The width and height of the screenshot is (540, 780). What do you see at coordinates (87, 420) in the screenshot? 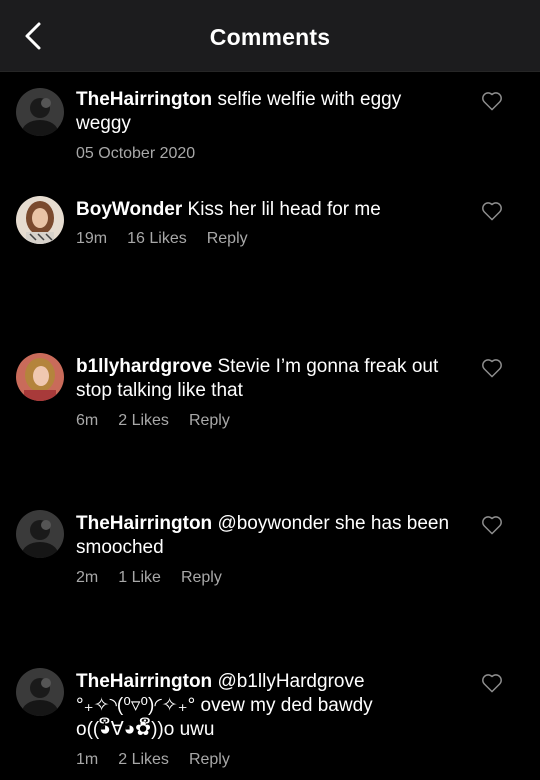
I see `comment-time: 6m` at bounding box center [87, 420].